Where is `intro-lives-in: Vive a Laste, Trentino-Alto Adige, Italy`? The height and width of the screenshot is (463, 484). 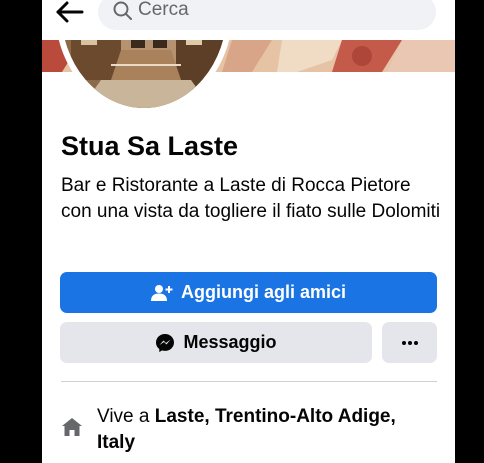
intro-lives-in: Vive a Laste, Trentino-Alto Adige, Italy is located at coordinates (251, 432).